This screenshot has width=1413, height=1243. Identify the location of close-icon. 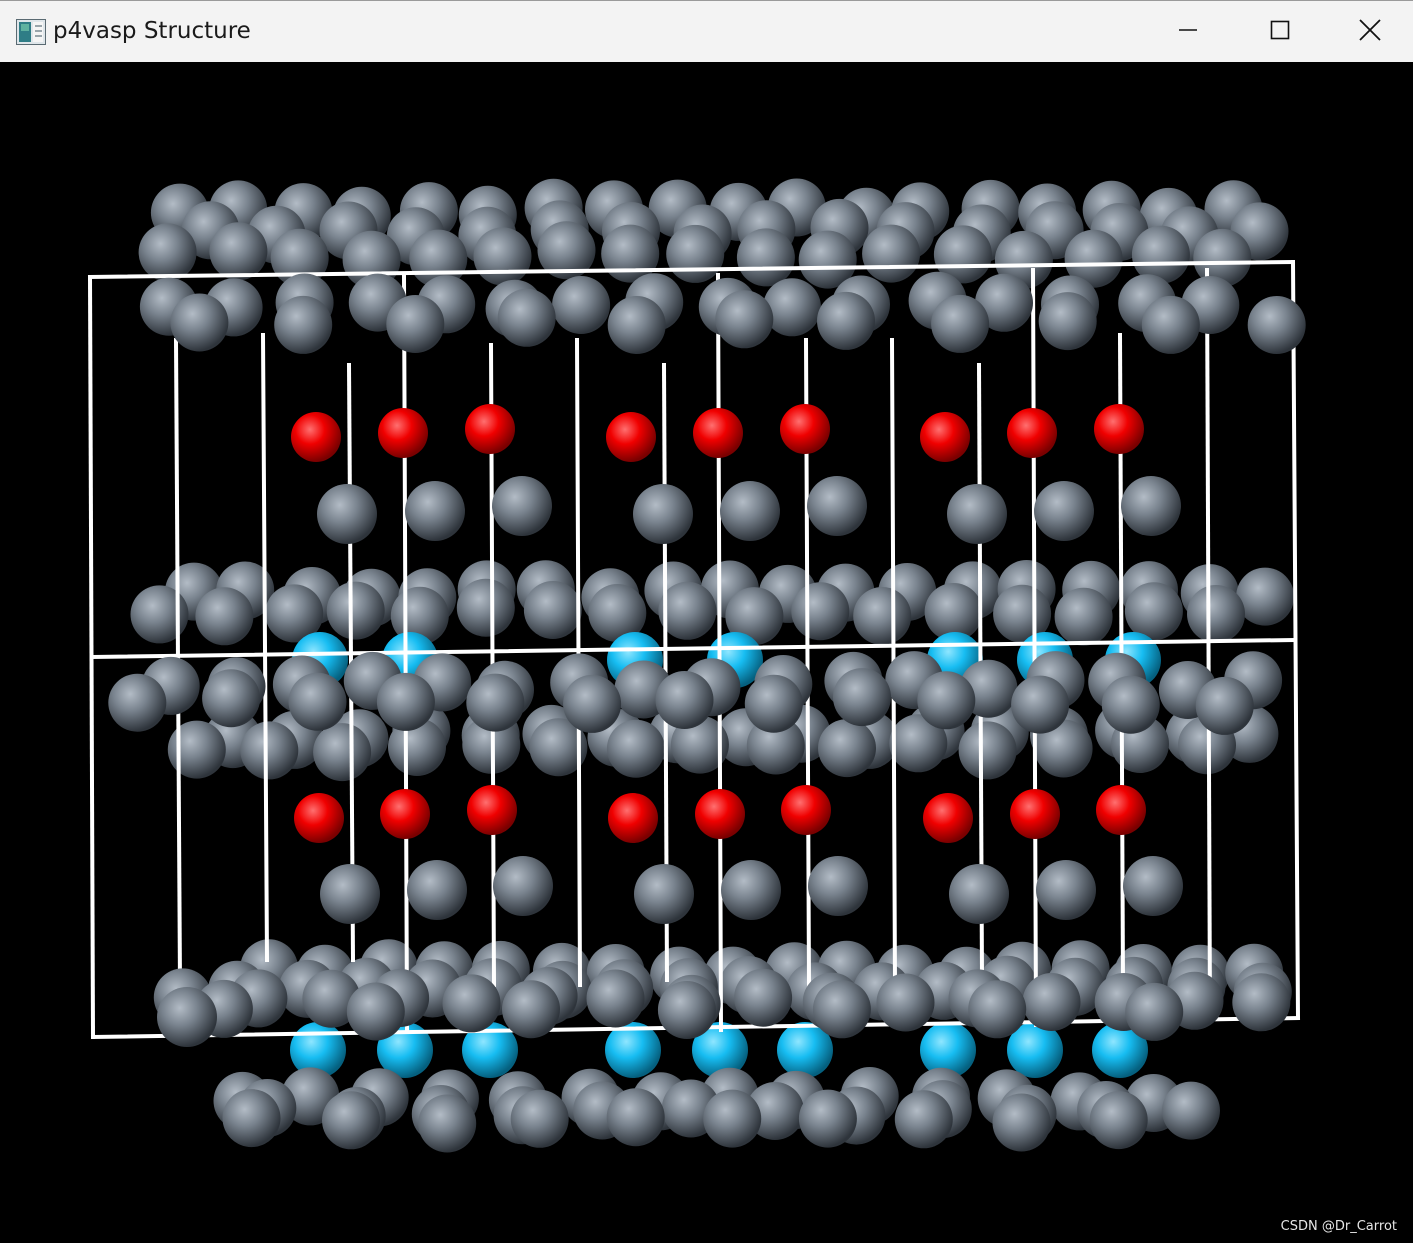
(1369, 32).